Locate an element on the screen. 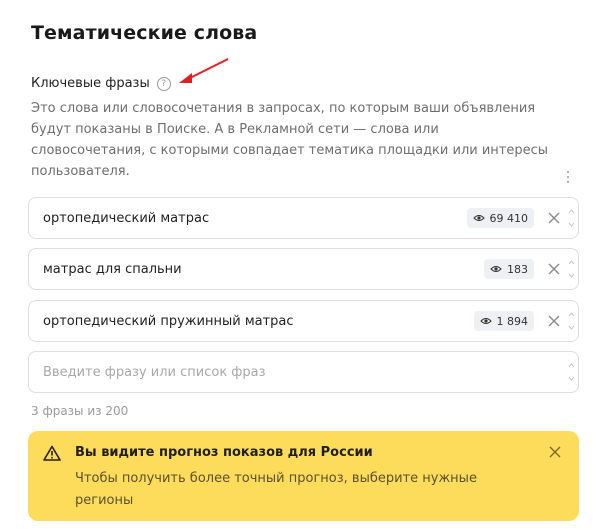  phrase-text: ортопедический пружинный матрас is located at coordinates (168, 321).